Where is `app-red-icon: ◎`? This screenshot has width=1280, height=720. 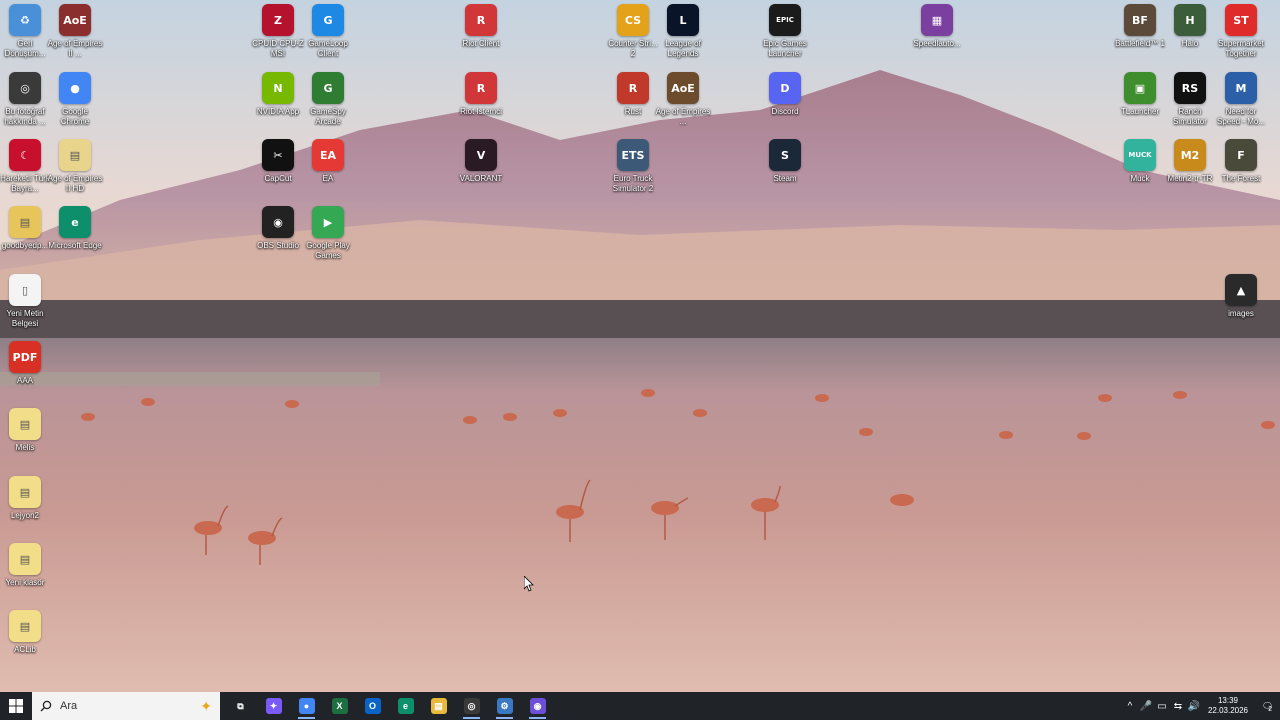 app-red-icon: ◎ is located at coordinates (471, 706).